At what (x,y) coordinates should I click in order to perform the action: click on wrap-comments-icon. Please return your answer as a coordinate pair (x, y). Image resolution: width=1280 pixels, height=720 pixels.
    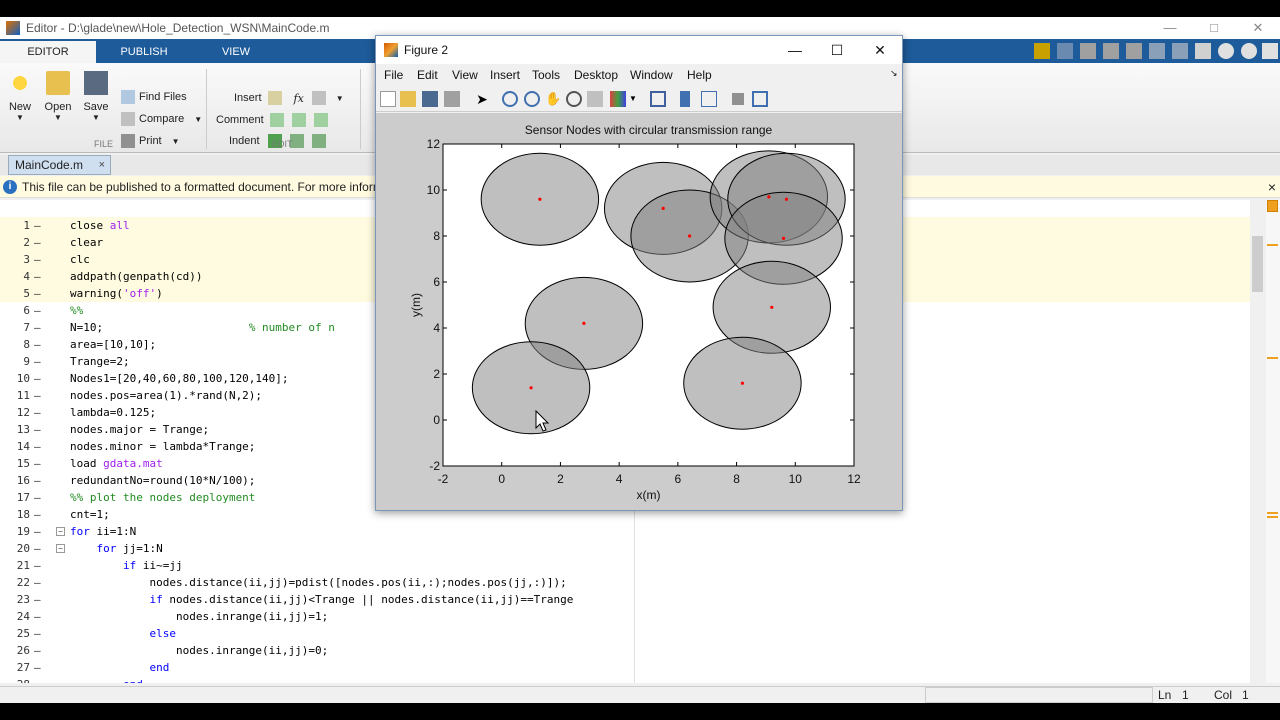
    Looking at the image, I should click on (320, 120).